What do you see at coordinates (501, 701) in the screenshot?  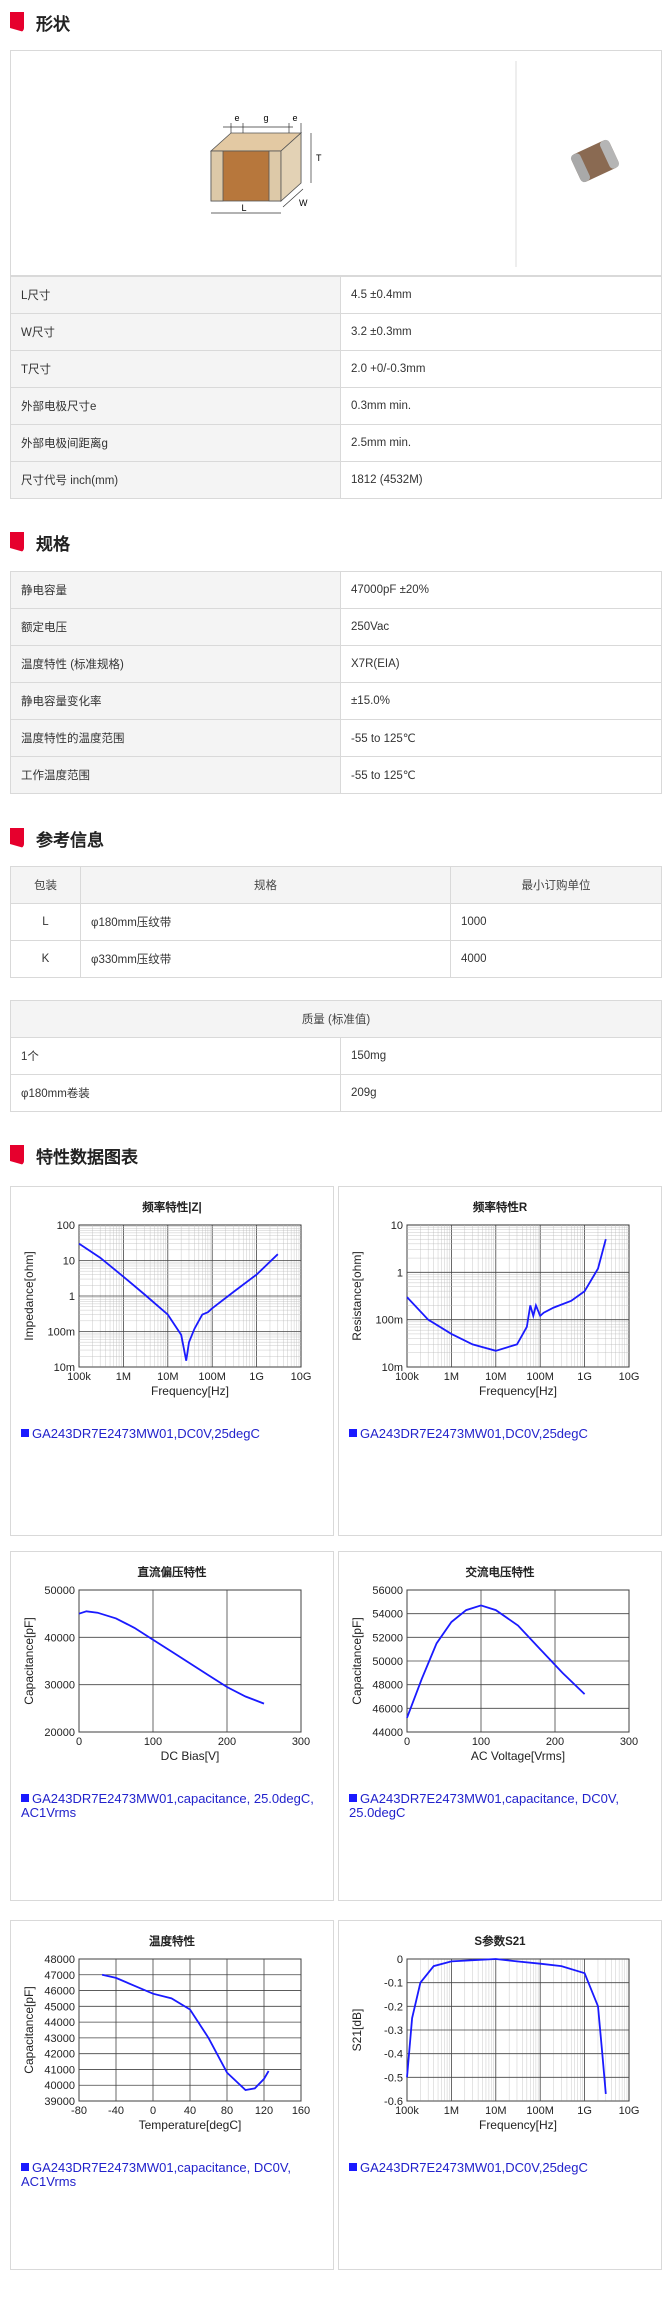 I see `row-value: ±15.0%` at bounding box center [501, 701].